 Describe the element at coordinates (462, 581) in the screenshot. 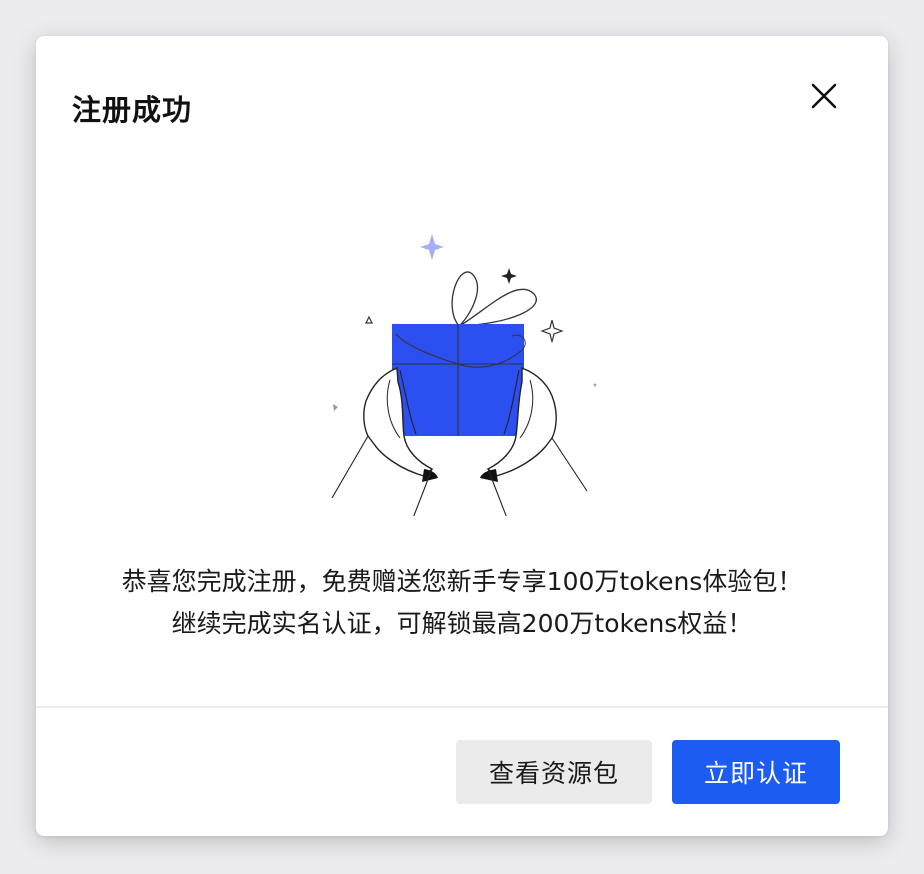

I see `message-line-1: 恭喜您完成注册，免费赠送您新手专享100万tokens体验包！` at that location.